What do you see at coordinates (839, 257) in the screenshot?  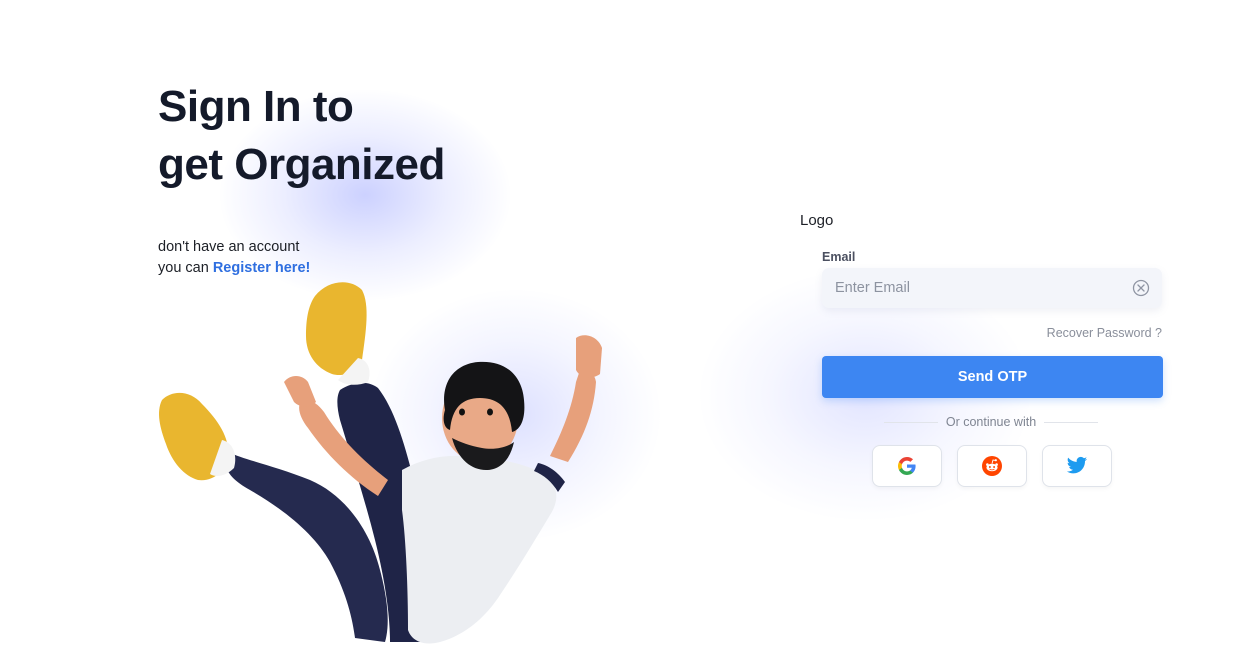 I see `email-label: Email` at bounding box center [839, 257].